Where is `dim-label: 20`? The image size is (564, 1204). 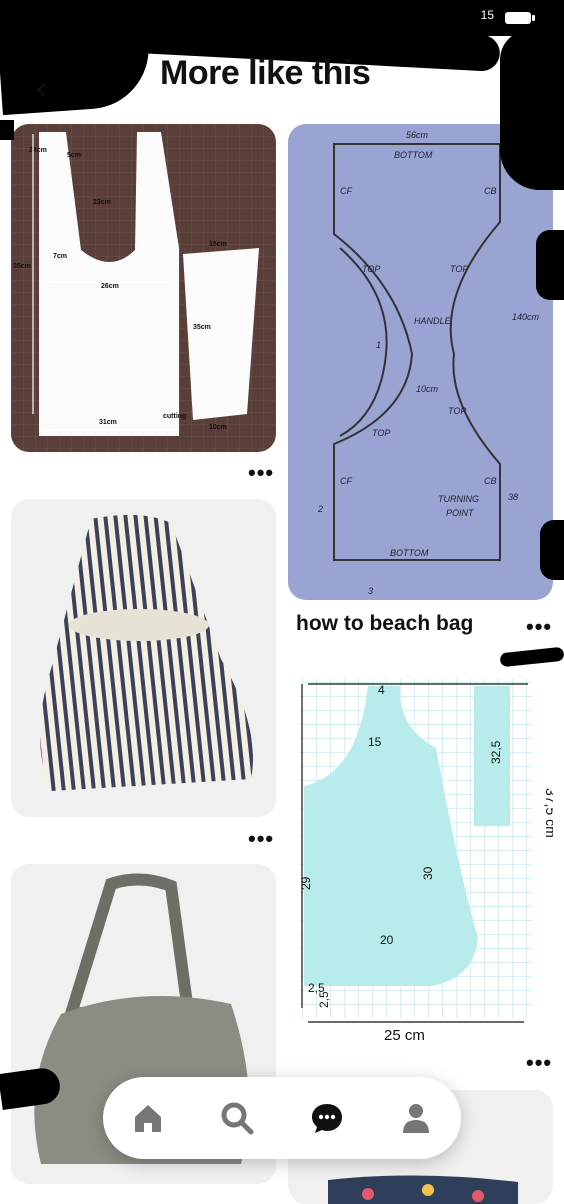 dim-label: 20 is located at coordinates (387, 940).